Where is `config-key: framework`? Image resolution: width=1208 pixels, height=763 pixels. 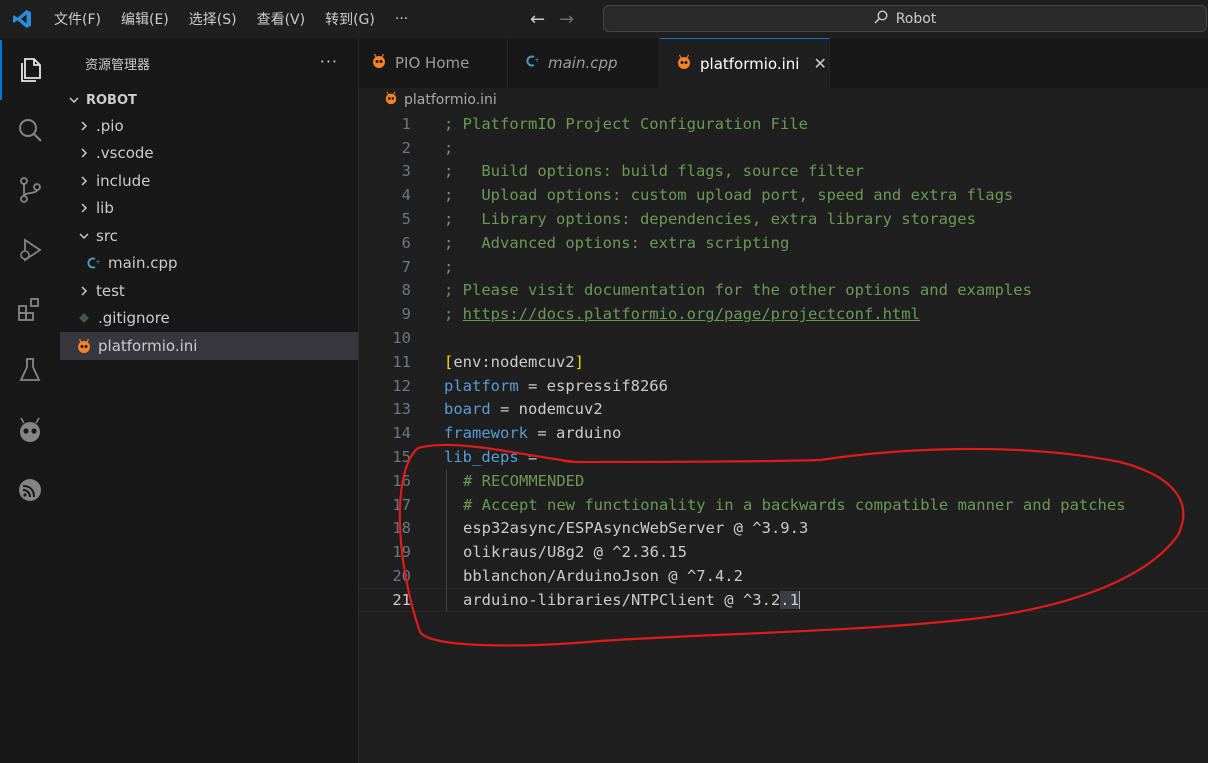
config-key: framework is located at coordinates (486, 433).